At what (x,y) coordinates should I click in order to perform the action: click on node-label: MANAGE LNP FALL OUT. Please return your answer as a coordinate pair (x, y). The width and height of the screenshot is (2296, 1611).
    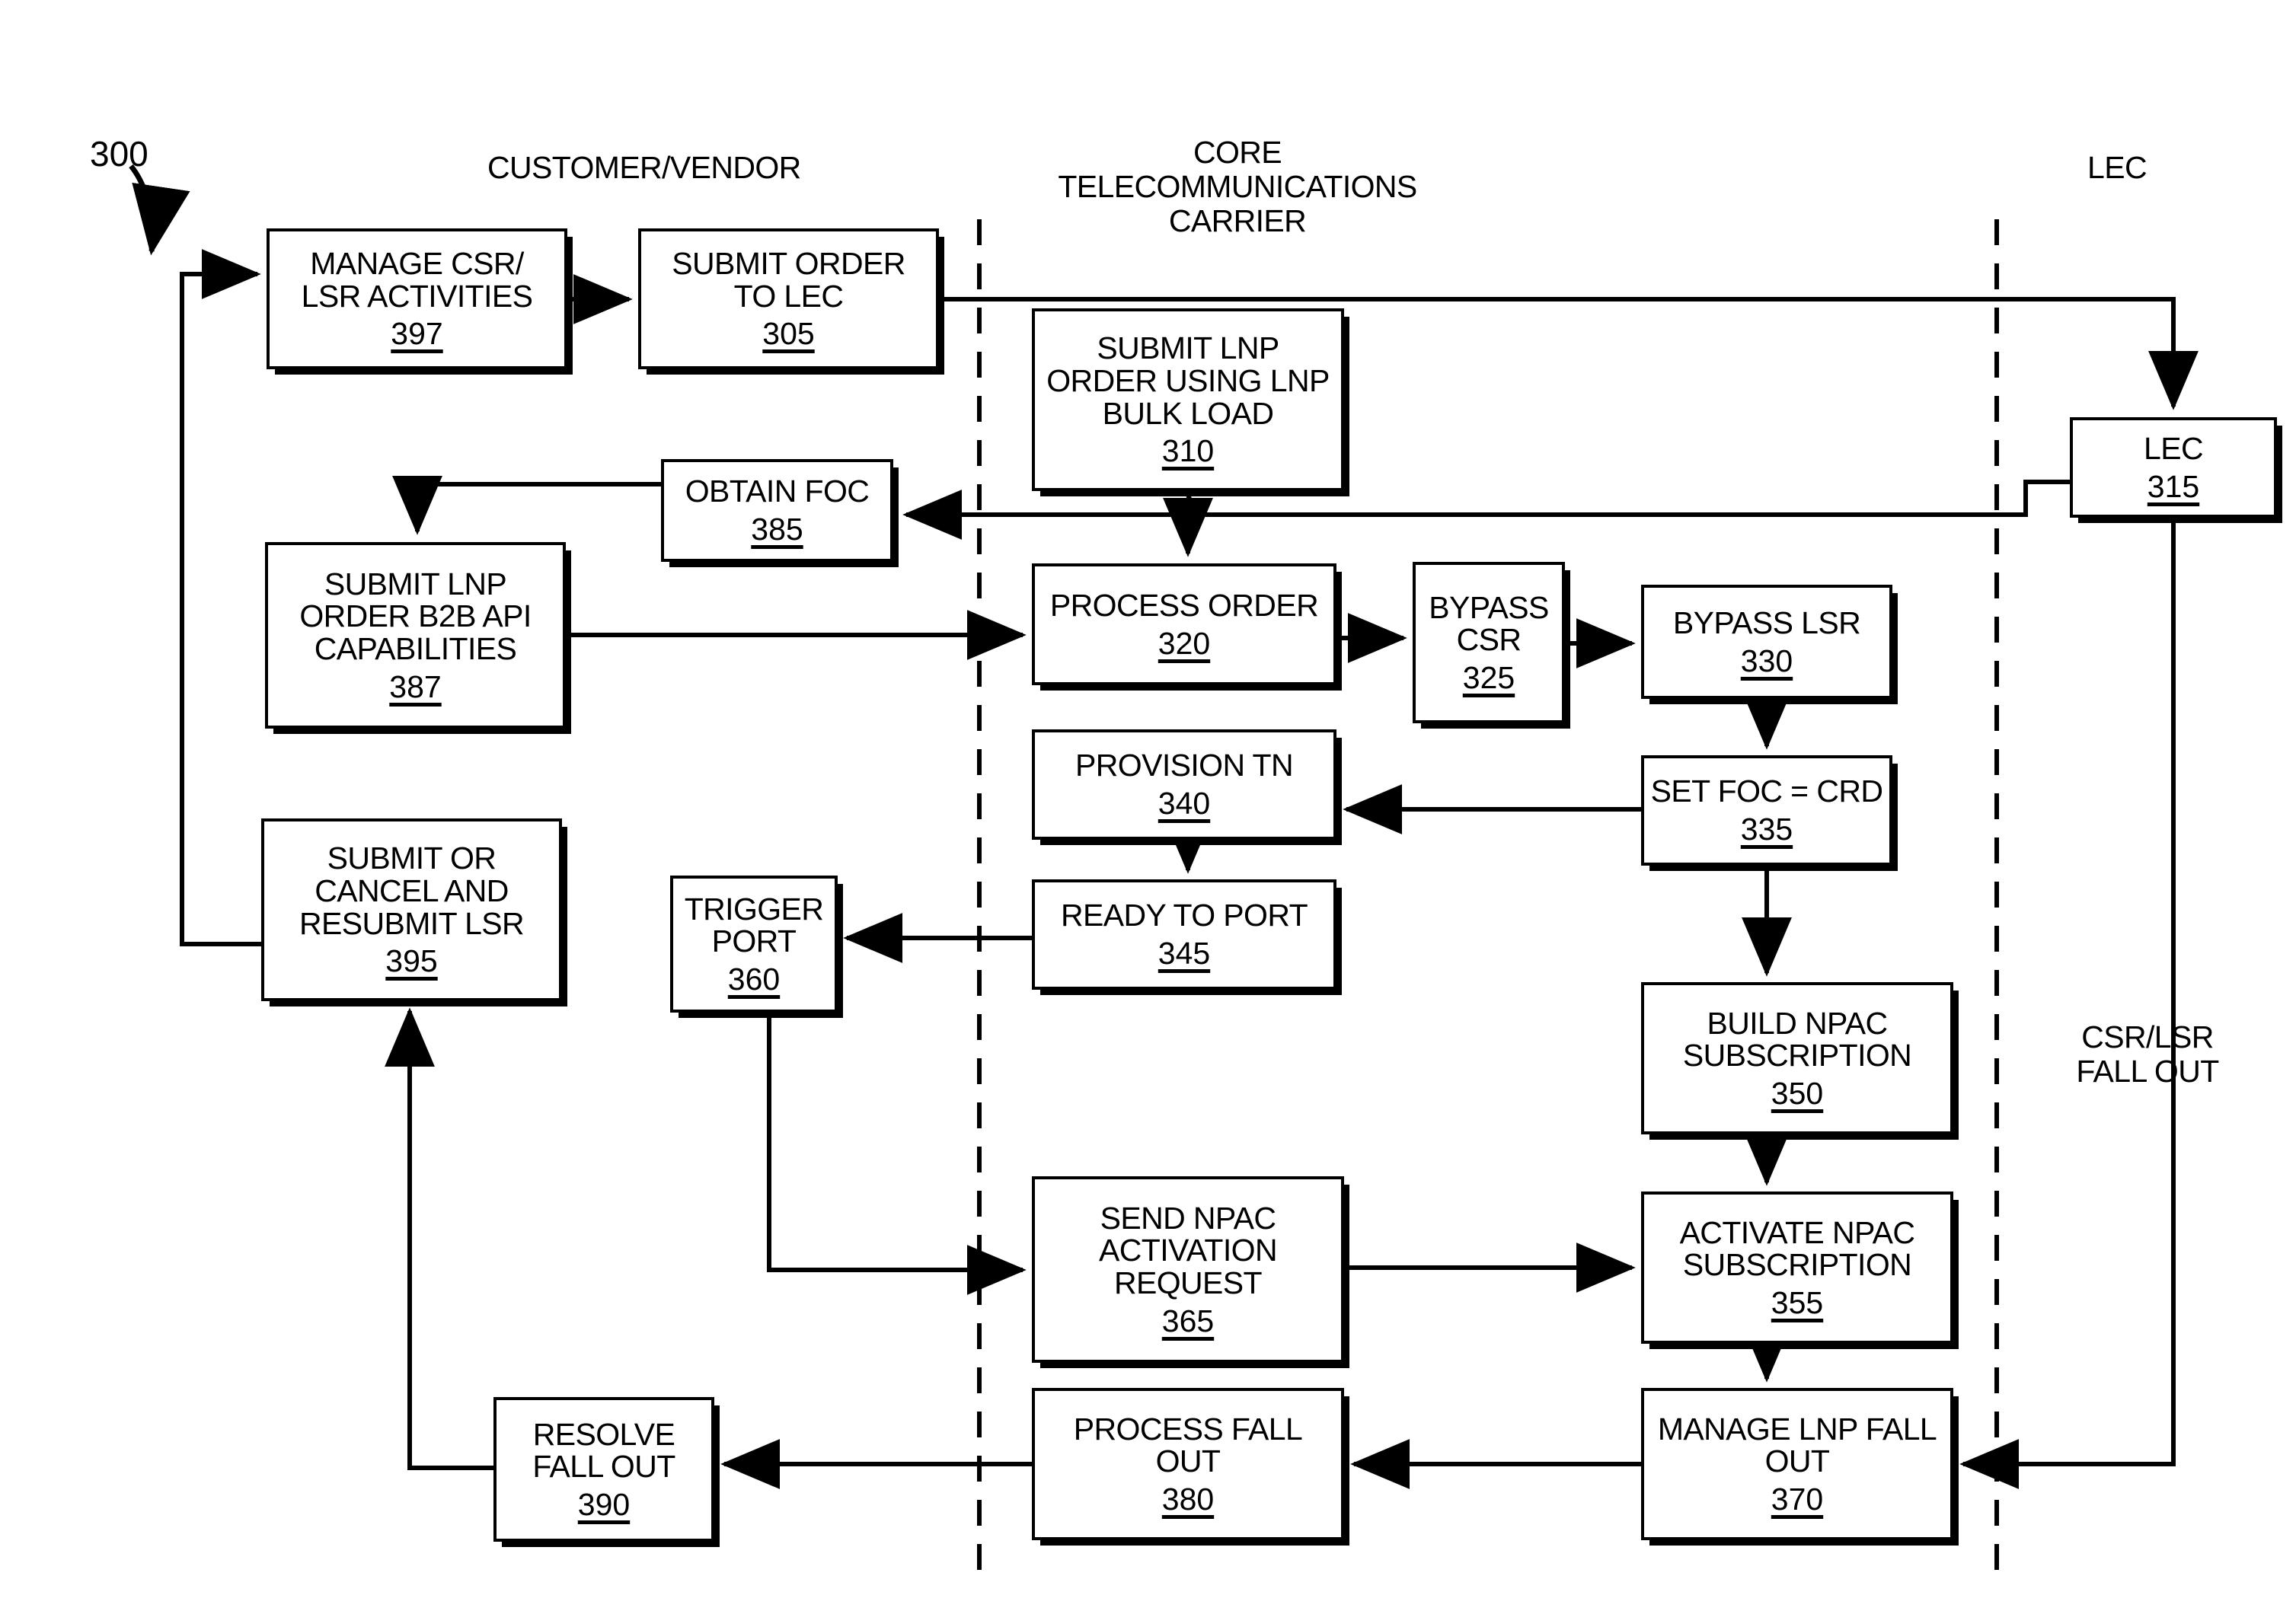
    Looking at the image, I should click on (1797, 1445).